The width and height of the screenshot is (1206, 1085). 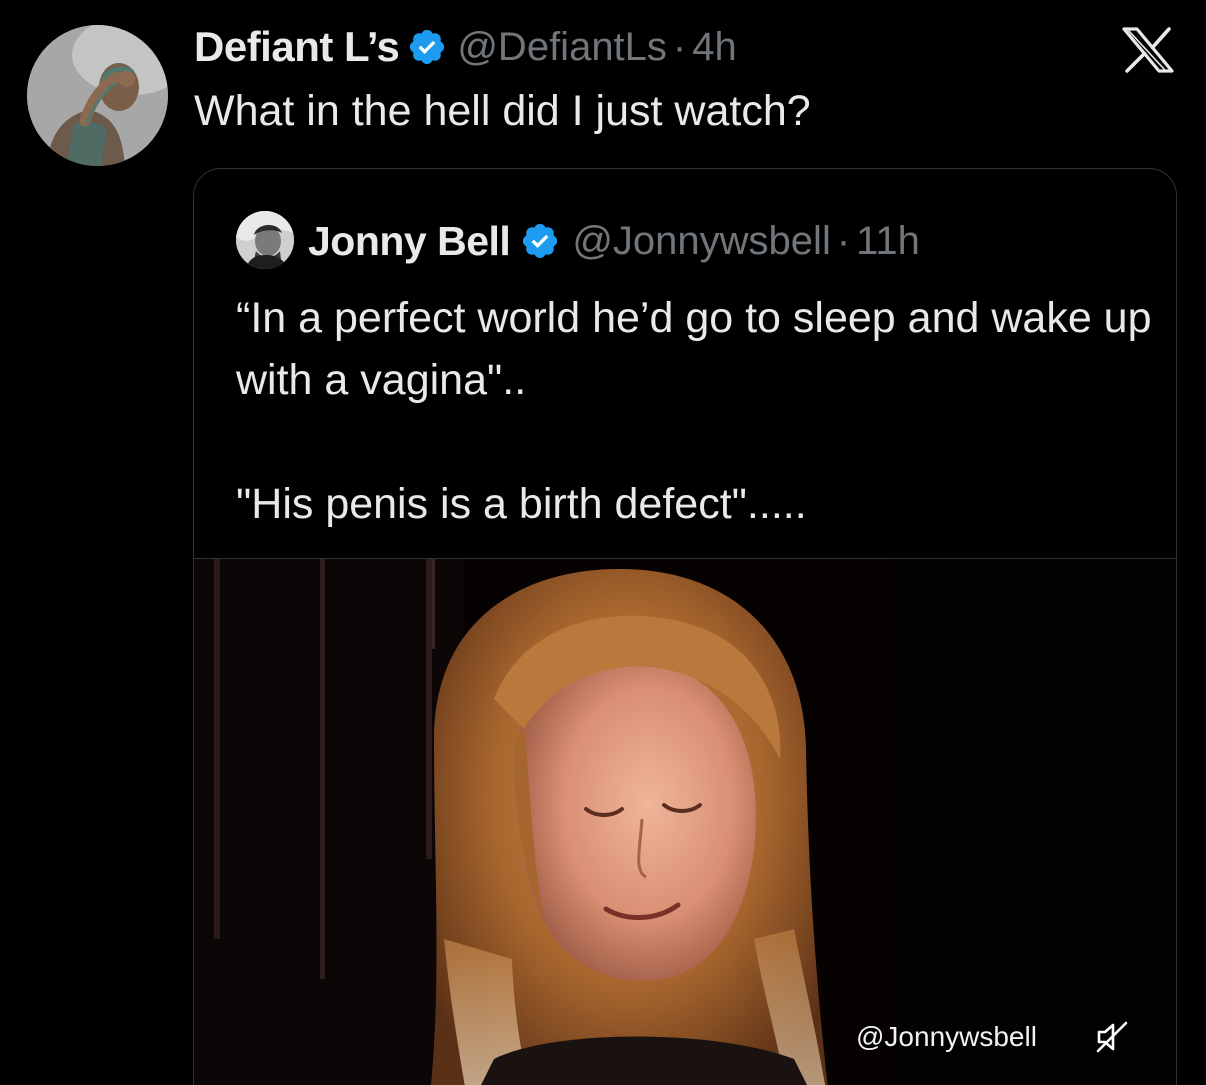 What do you see at coordinates (714, 47) in the screenshot?
I see `tweet-timestamp: 4h` at bounding box center [714, 47].